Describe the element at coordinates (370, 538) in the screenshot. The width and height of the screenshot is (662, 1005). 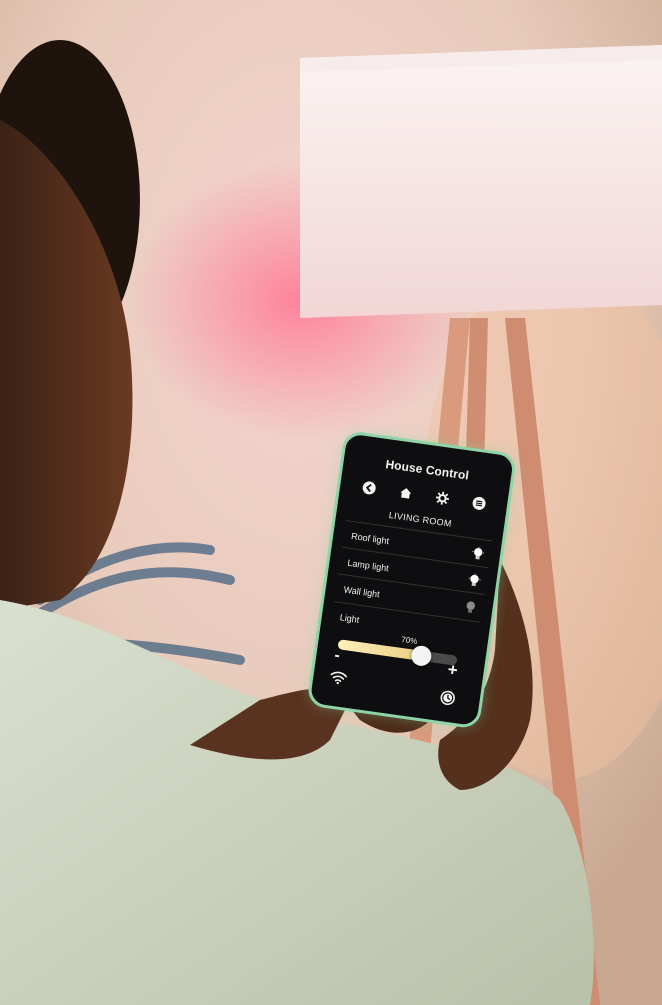
I see `light-label: Roof light` at that location.